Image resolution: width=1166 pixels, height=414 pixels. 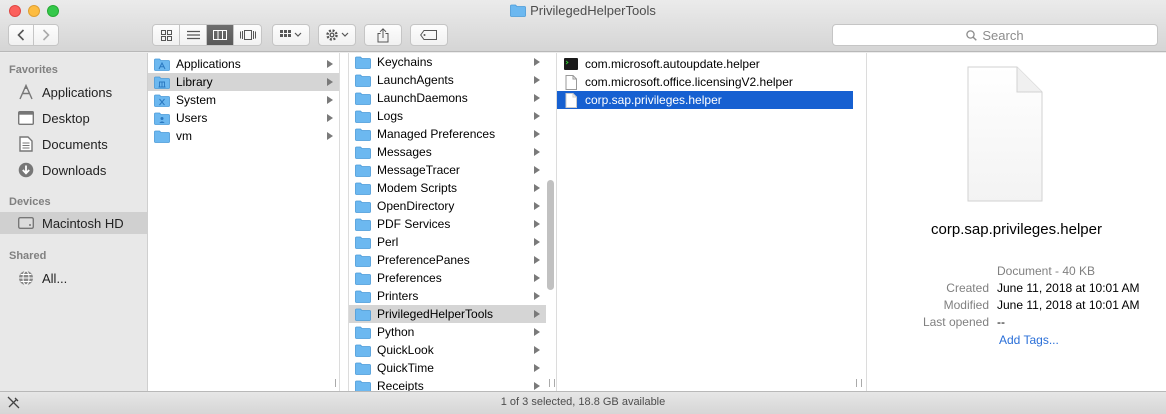 I want to click on back-forward-control, so click(x=33, y=35).